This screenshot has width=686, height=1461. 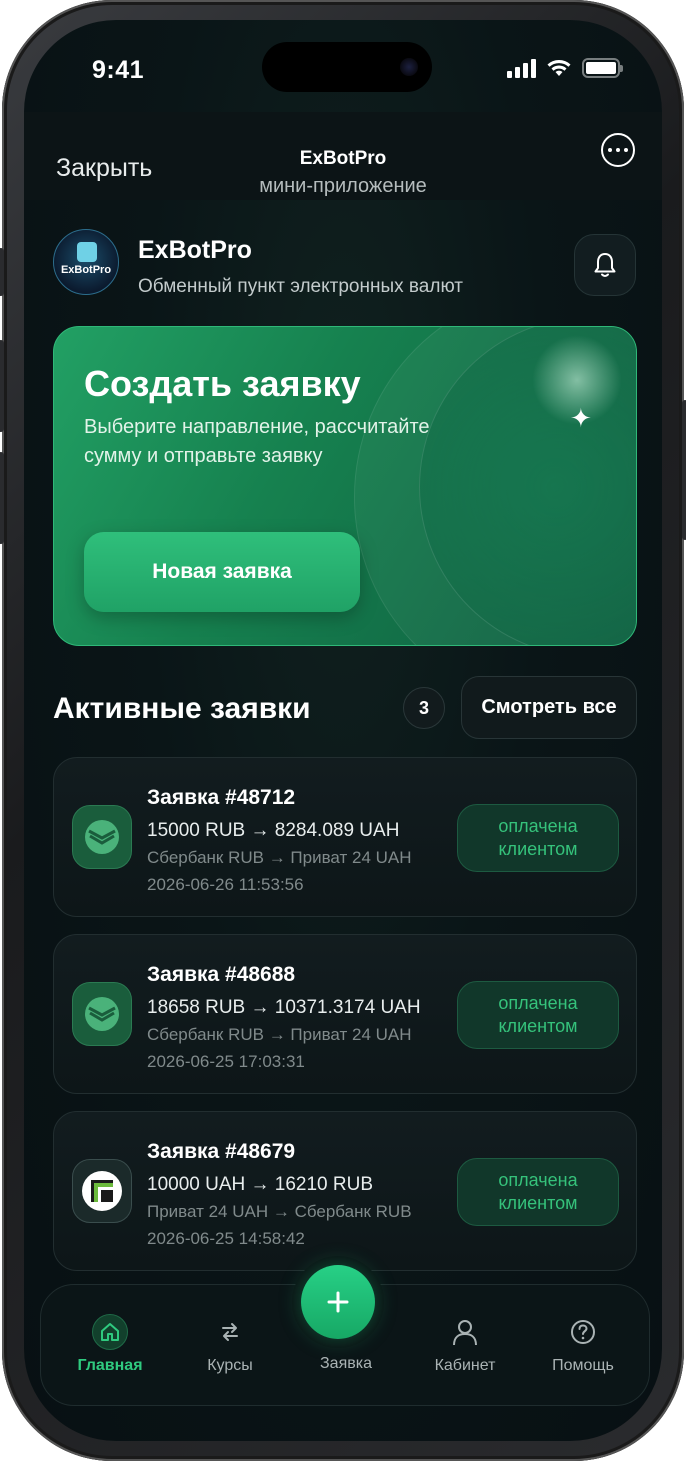 I want to click on tab-home: Главная, so click(x=110, y=1344).